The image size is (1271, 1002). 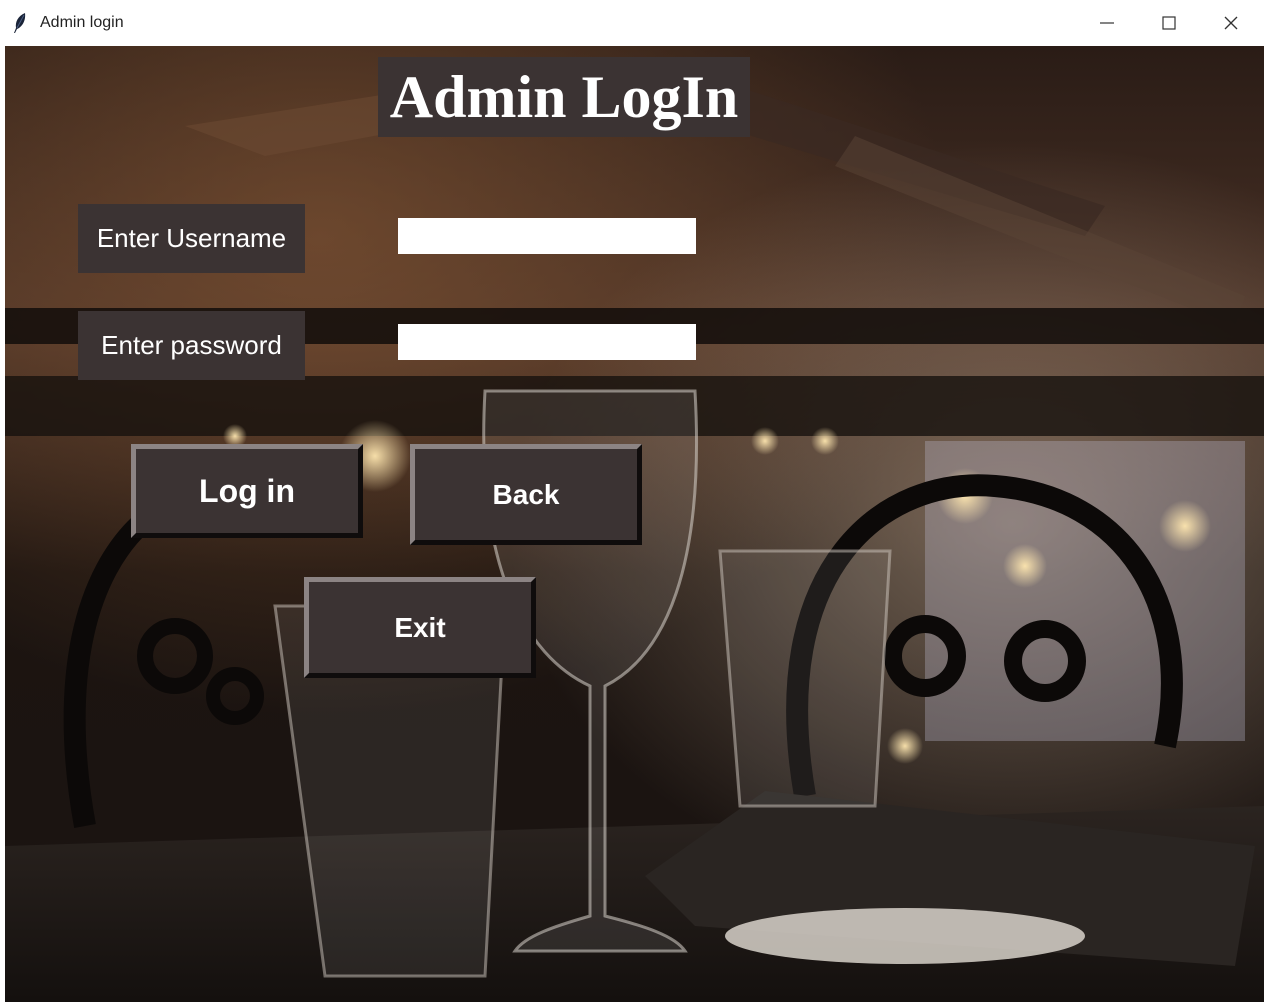 I want to click on back-button: Back, so click(x=526, y=494).